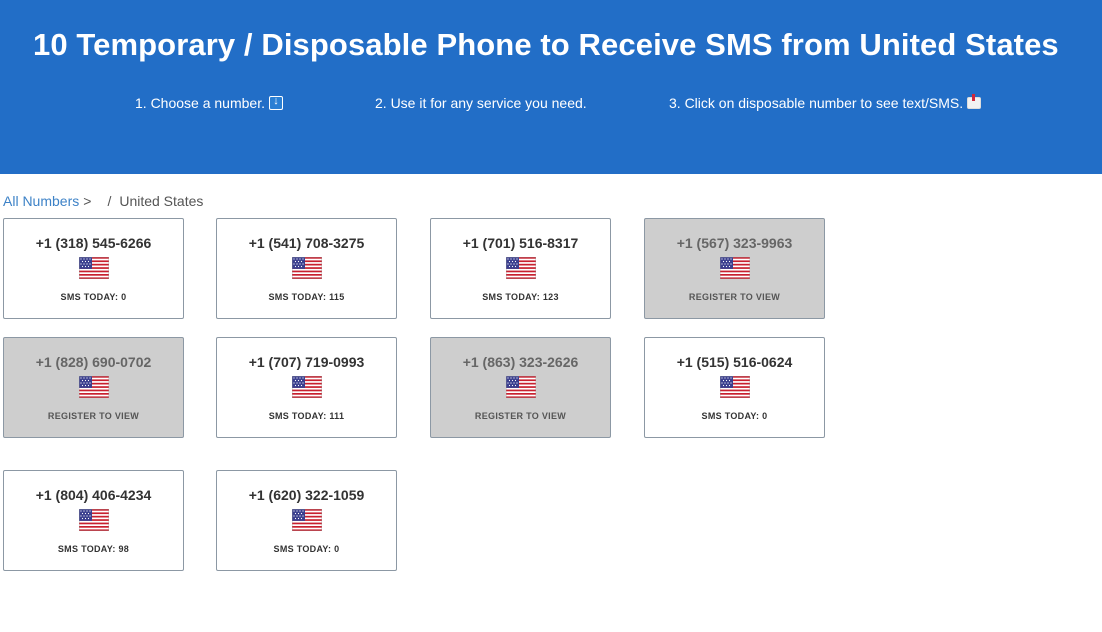 This screenshot has height=632, width=1102. What do you see at coordinates (93, 362) in the screenshot?
I see `phone-number: +1 (828) 690-0702` at bounding box center [93, 362].